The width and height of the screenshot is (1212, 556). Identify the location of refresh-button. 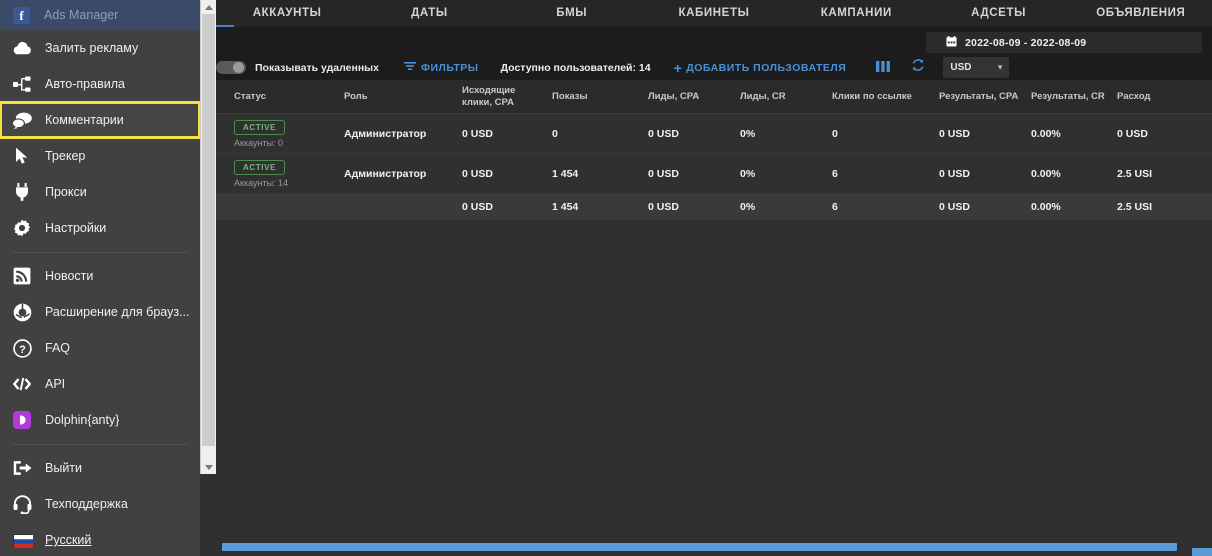
(918, 67).